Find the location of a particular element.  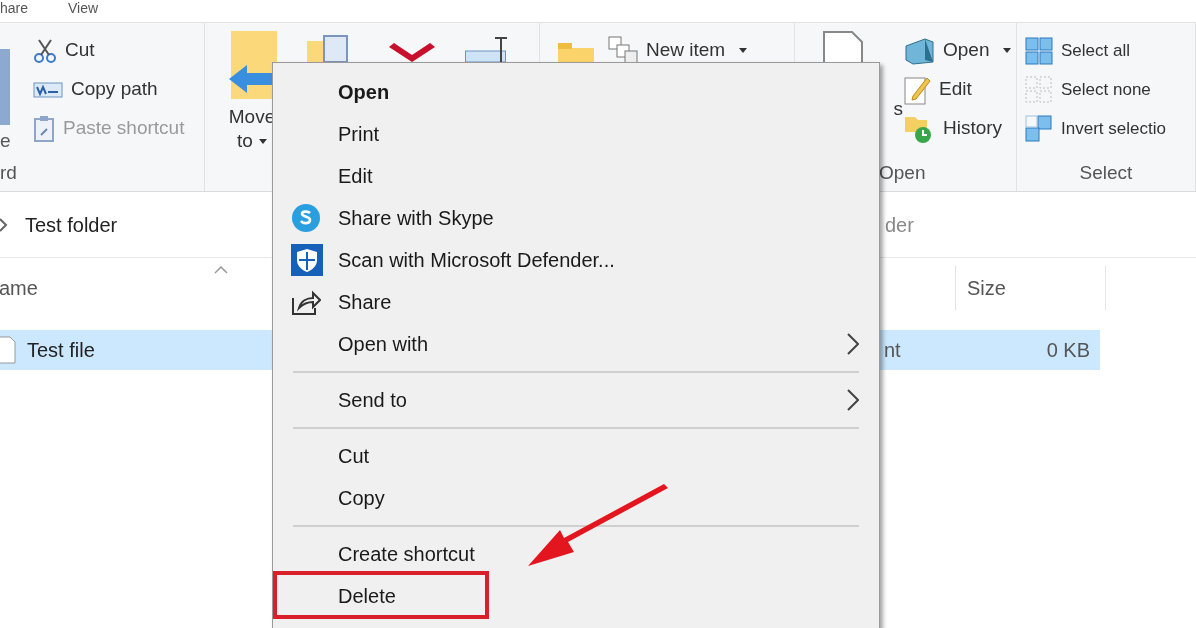

clipboard-icon is located at coordinates (44, 128).